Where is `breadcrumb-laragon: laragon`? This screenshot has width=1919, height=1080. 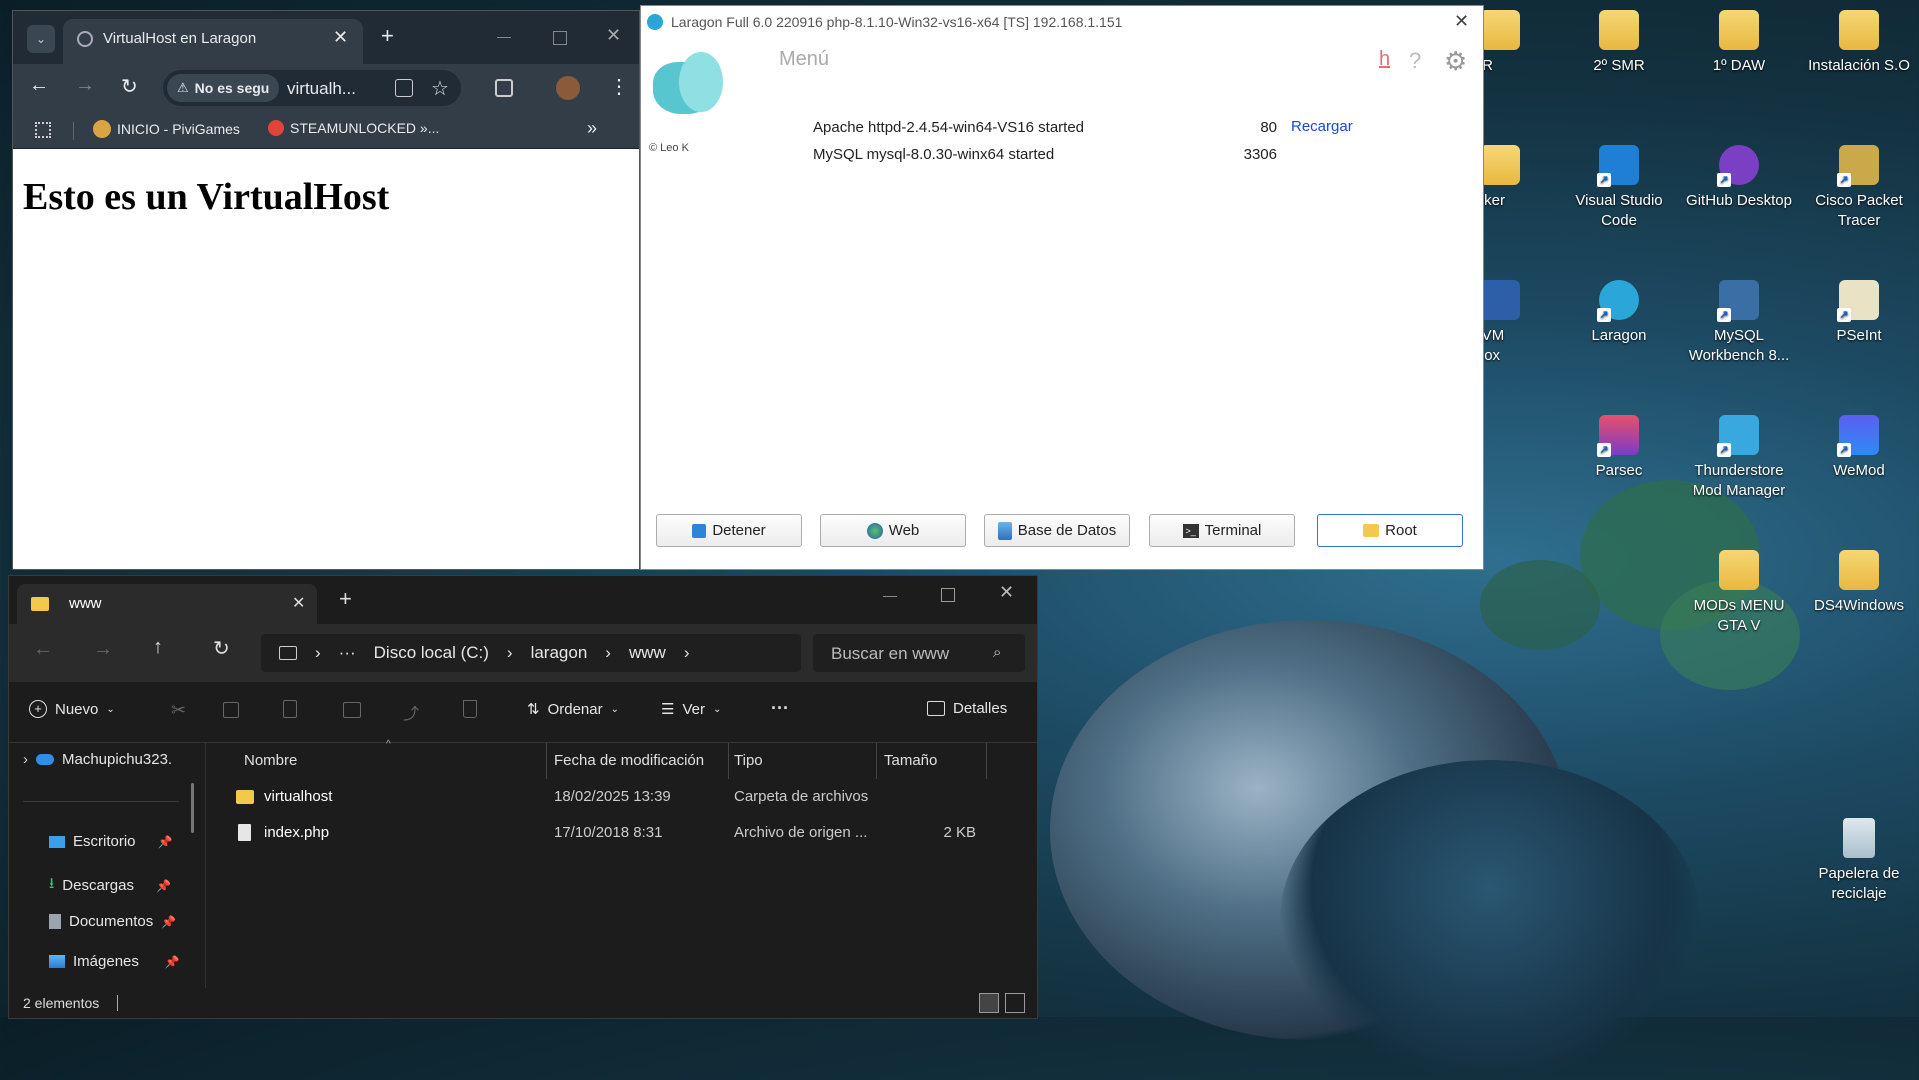 breadcrumb-laragon: laragon is located at coordinates (559, 653).